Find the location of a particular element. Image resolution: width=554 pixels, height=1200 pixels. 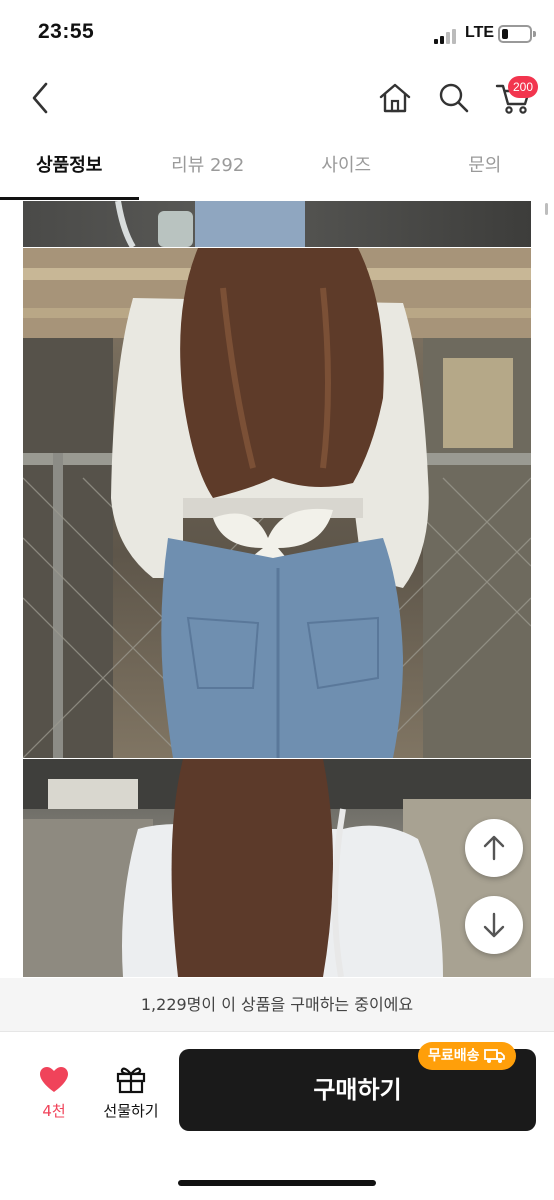

scroll-down-button is located at coordinates (494, 925).